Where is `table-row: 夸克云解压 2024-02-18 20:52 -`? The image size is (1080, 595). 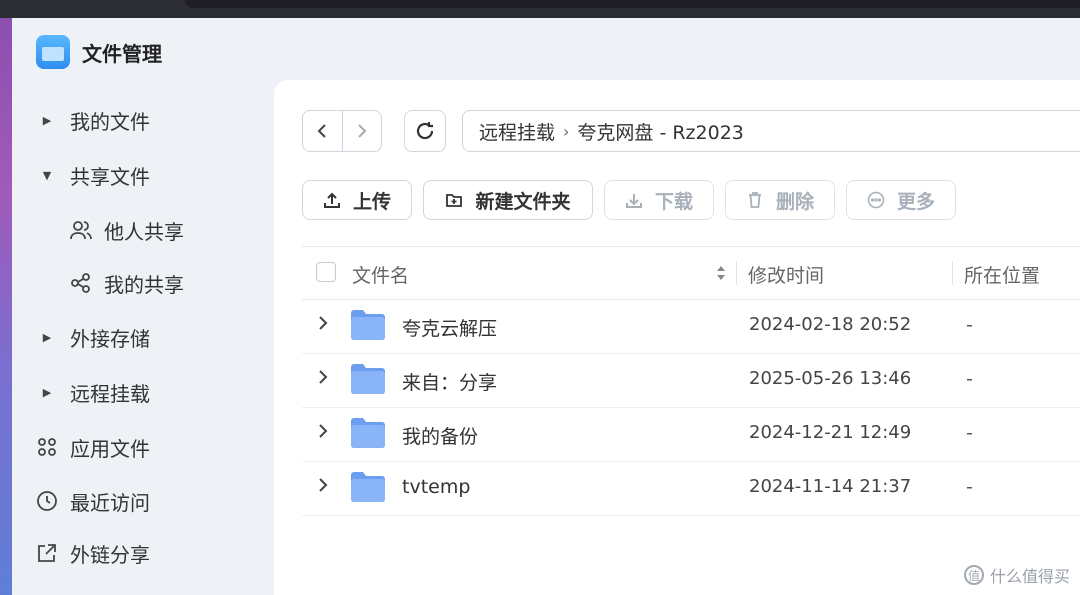
table-row: 夸克云解压 2024-02-18 20:52 - is located at coordinates (691, 326).